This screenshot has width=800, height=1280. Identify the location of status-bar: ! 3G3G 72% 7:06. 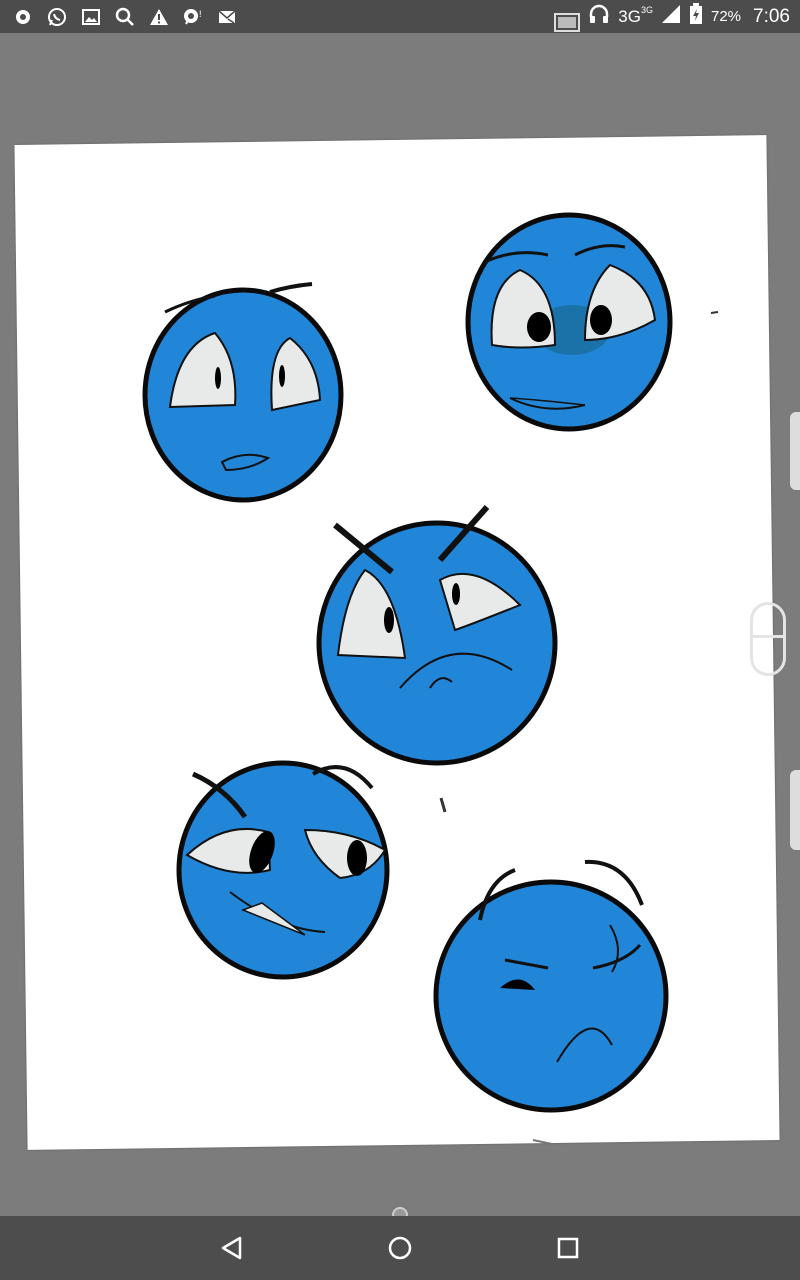
(400, 16).